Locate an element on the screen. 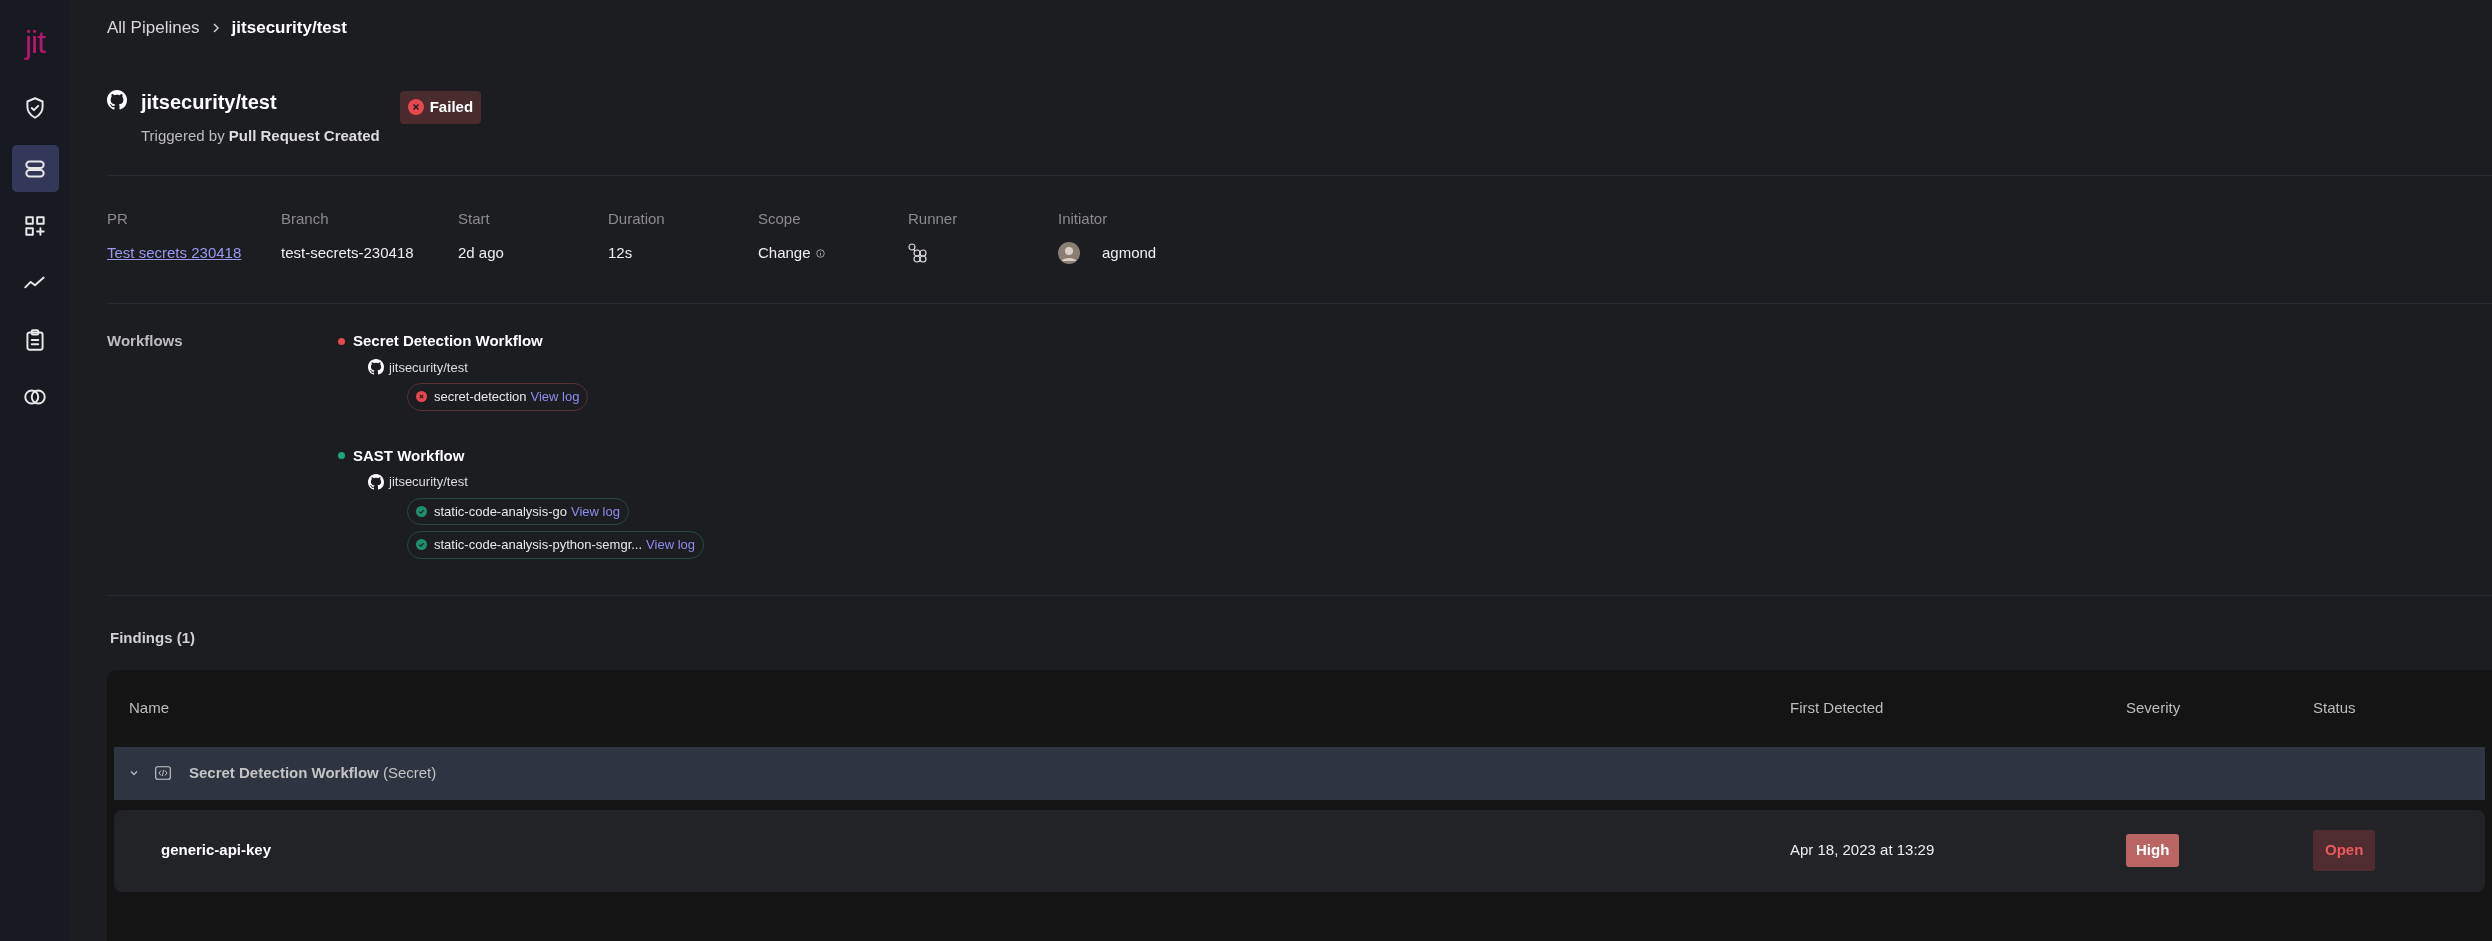 This screenshot has width=2492, height=941. job-name: static-code-analysis-go is located at coordinates (500, 511).